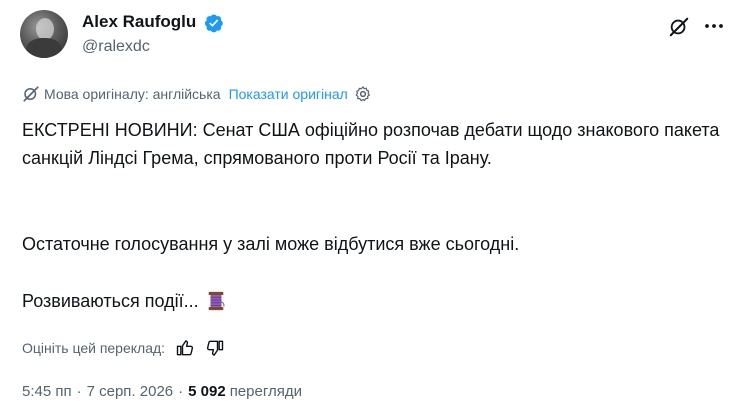 The width and height of the screenshot is (740, 412). What do you see at coordinates (45, 29) in the screenshot?
I see `avatar-face` at bounding box center [45, 29].